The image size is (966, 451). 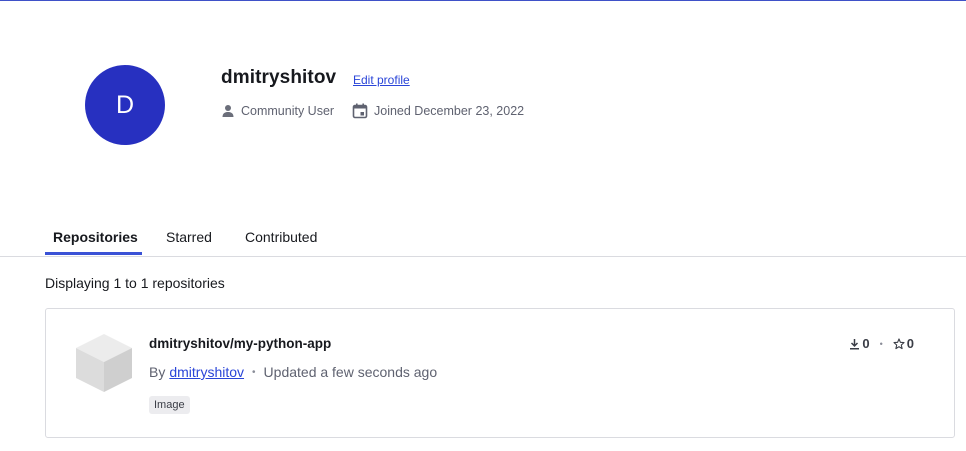 I want to click on edit-profile-link: Edit profile, so click(x=381, y=80).